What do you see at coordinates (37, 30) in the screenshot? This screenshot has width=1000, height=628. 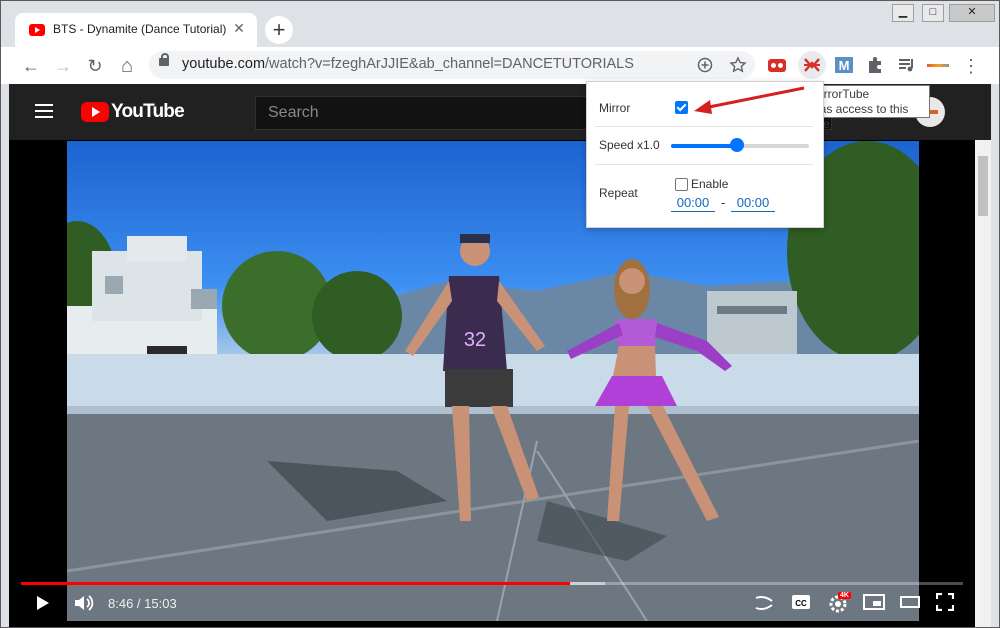 I see `youtube-favicon-icon` at bounding box center [37, 30].